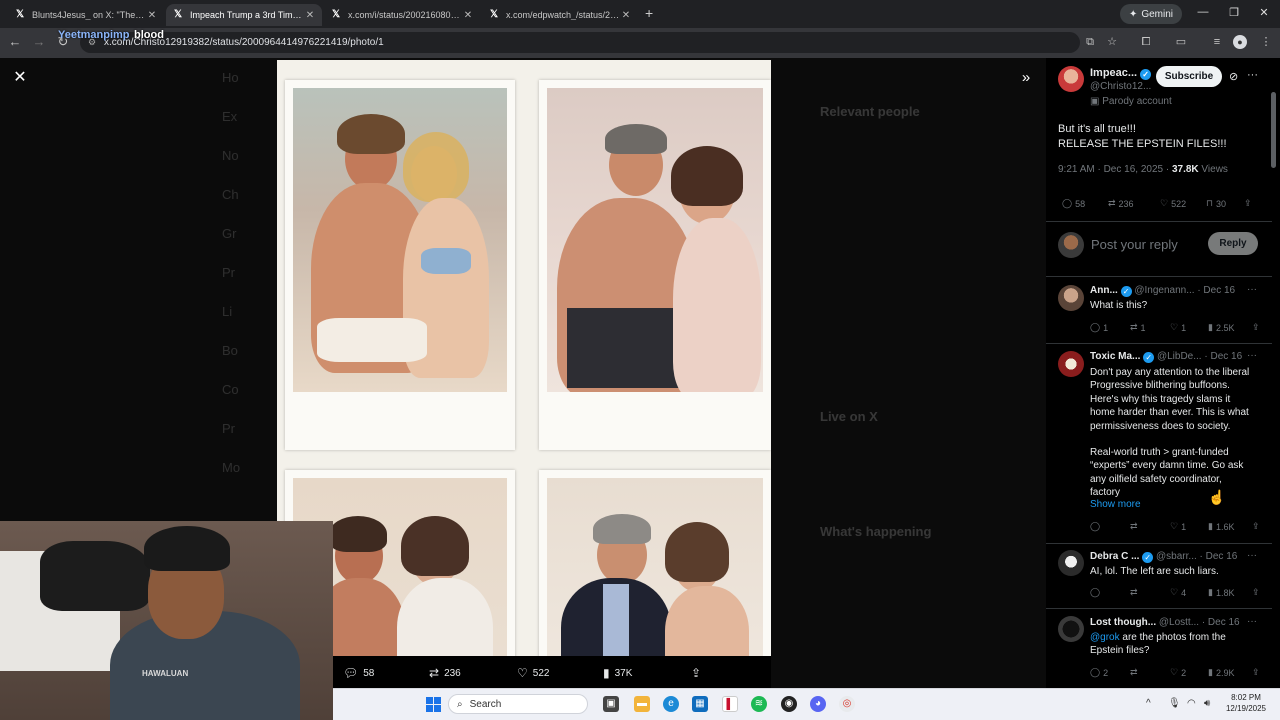 This screenshot has width=1280, height=720. I want to click on views-action: ▮ 37K, so click(617, 673).